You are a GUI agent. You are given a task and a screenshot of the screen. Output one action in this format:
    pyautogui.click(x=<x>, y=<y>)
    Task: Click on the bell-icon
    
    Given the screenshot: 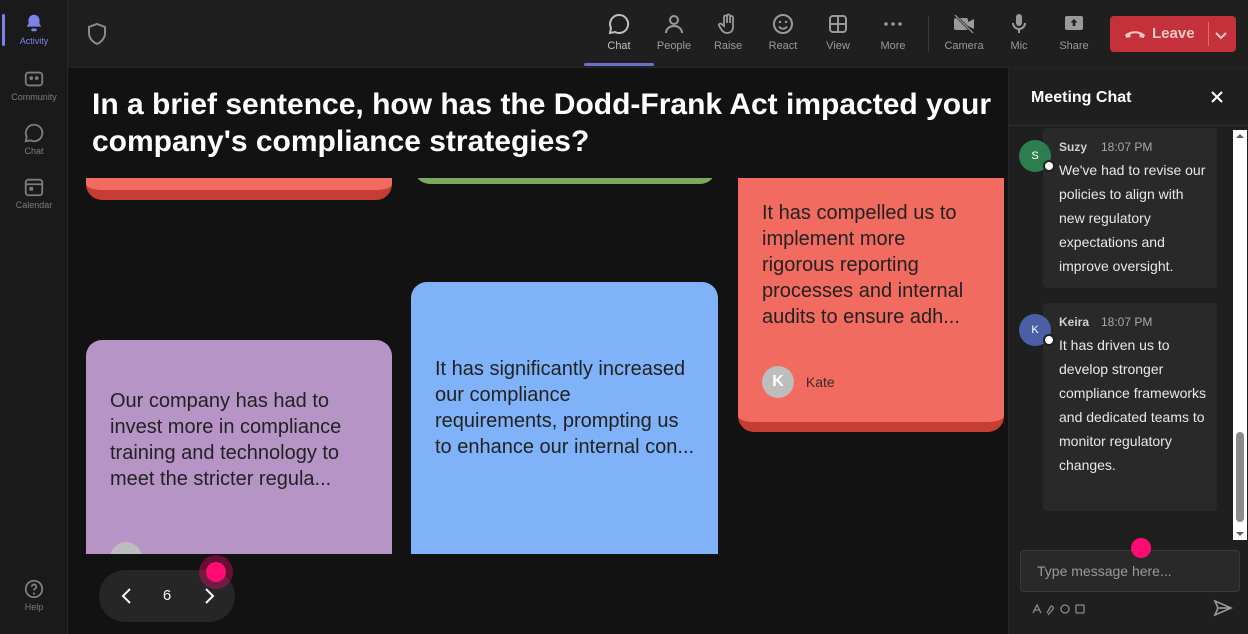 What is the action you would take?
    pyautogui.click(x=34, y=23)
    